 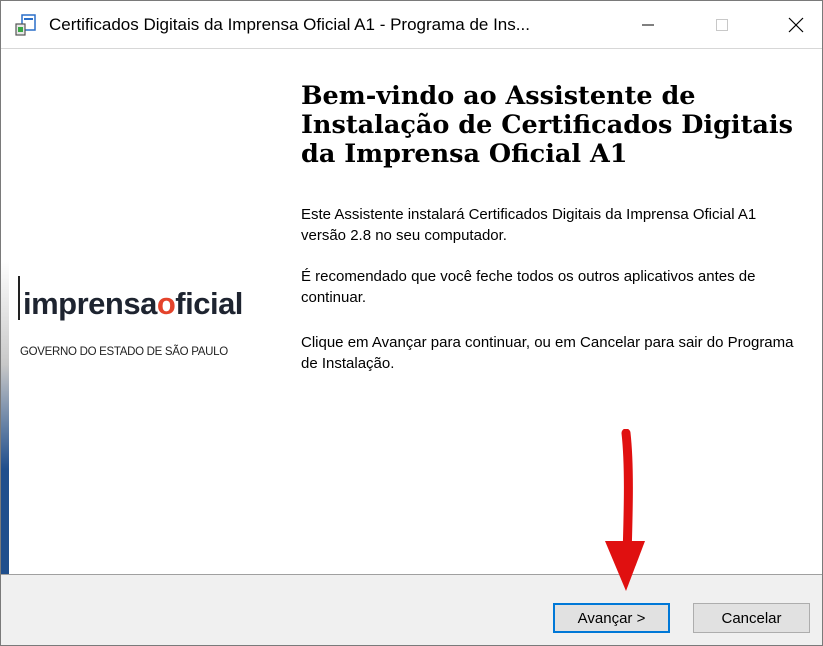 I want to click on logo-text-ficial: ficial, so click(x=209, y=303).